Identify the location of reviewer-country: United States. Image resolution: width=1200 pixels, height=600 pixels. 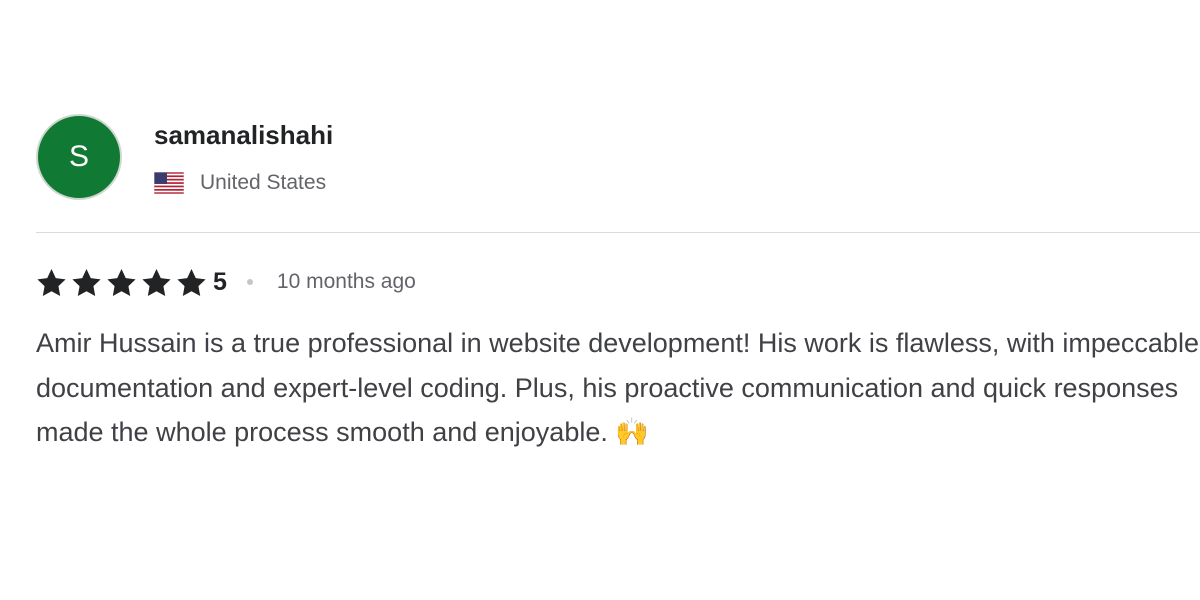
(263, 182).